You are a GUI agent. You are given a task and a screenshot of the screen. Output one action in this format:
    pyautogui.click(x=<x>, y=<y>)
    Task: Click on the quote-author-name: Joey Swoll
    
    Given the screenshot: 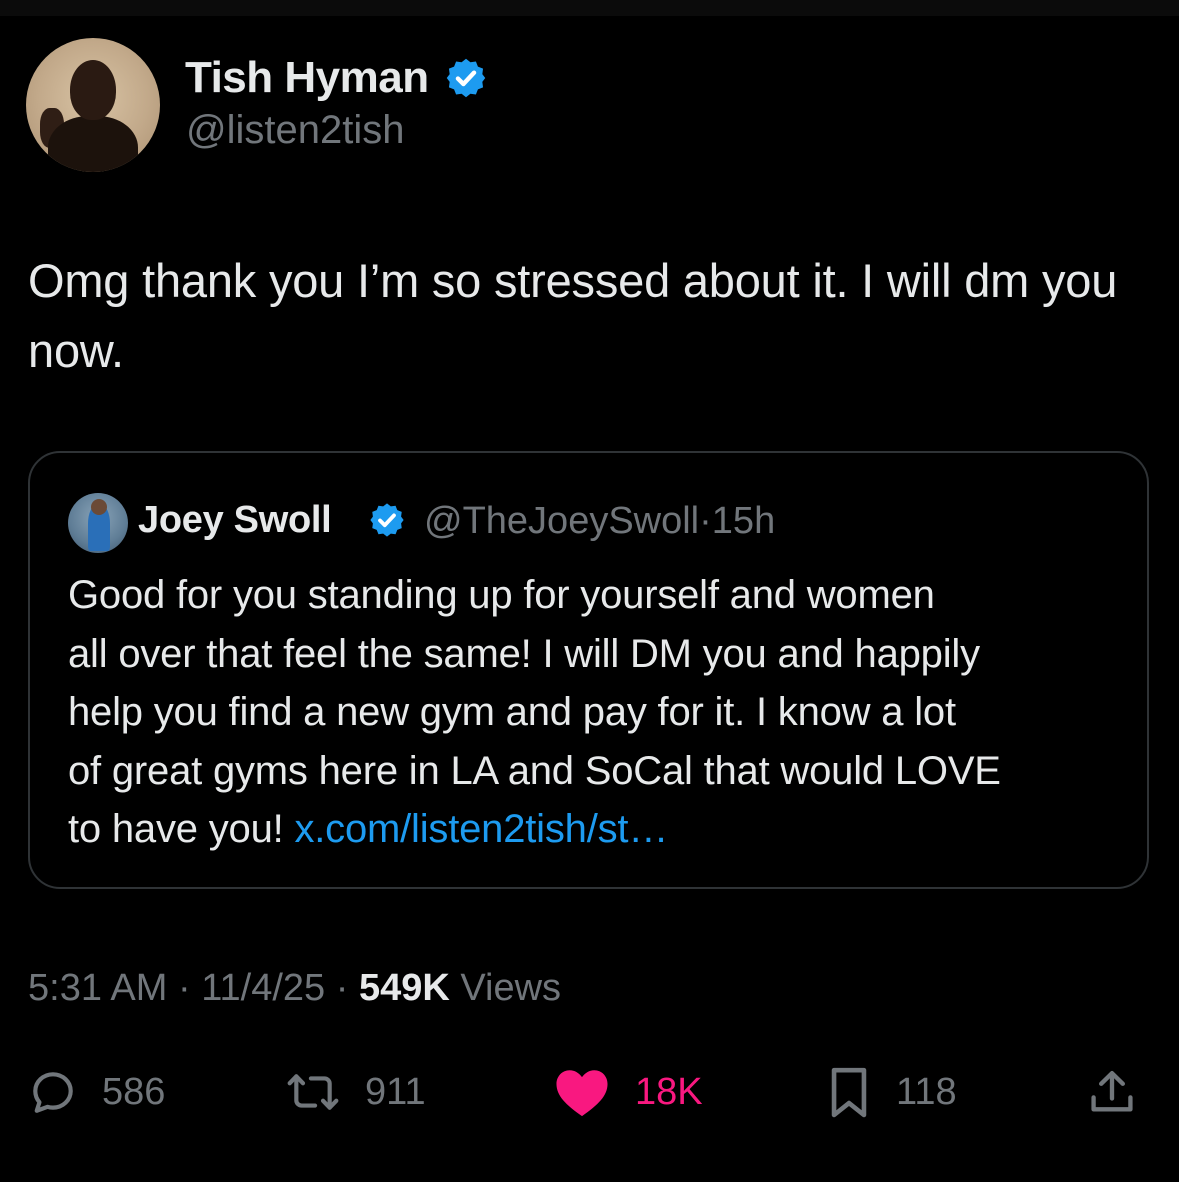 What is the action you would take?
    pyautogui.click(x=235, y=520)
    